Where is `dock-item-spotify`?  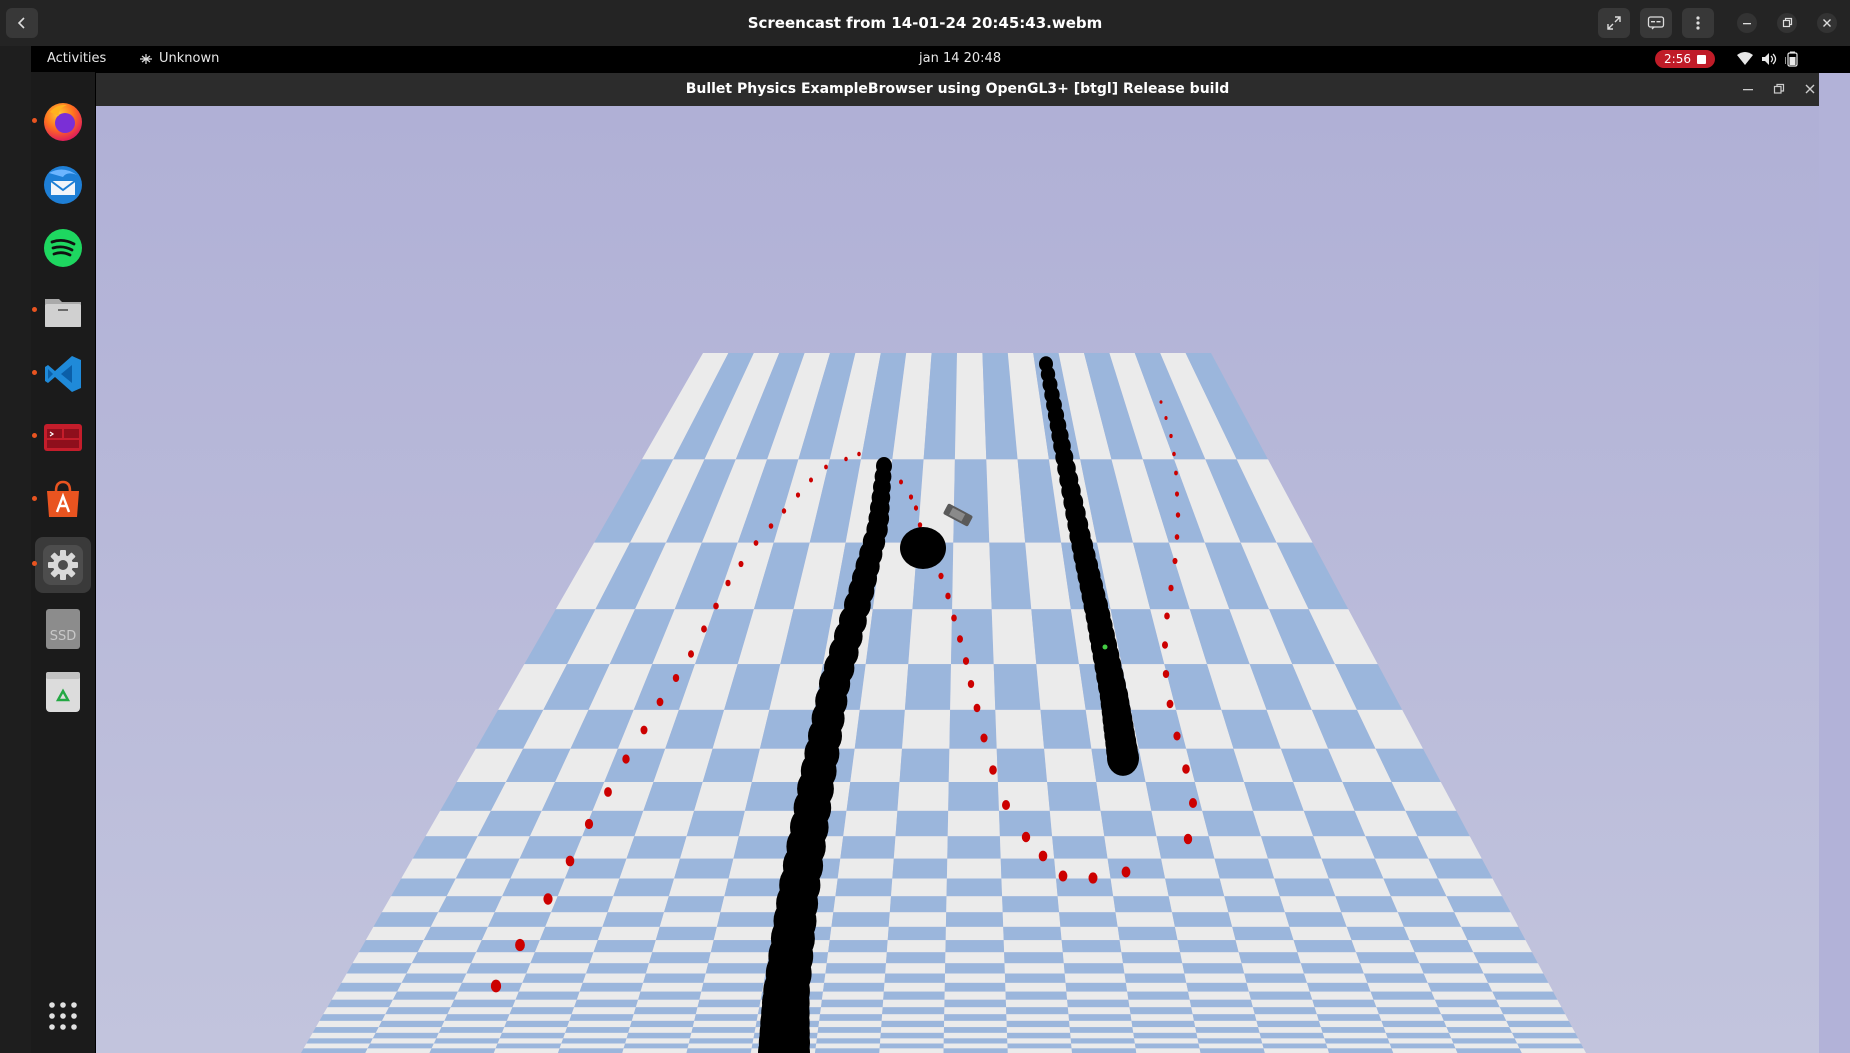
dock-item-spotify is located at coordinates (63, 248).